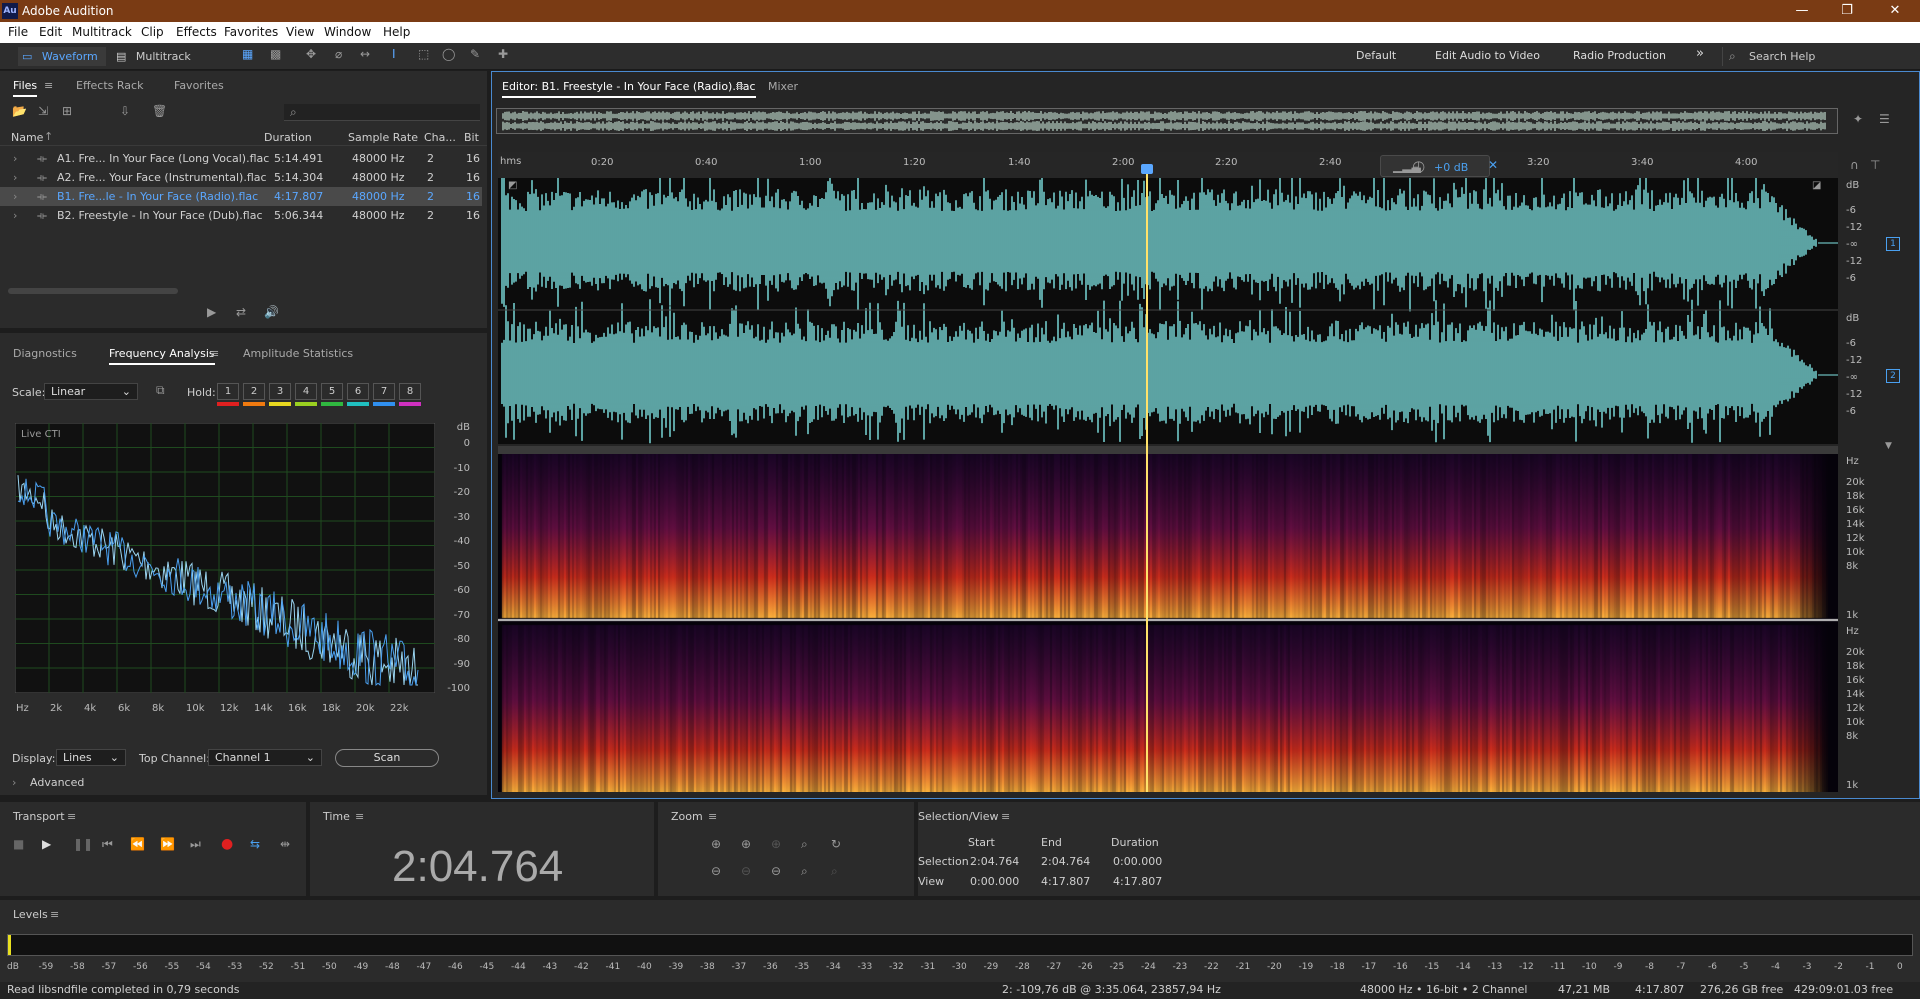 The width and height of the screenshot is (1920, 999). What do you see at coordinates (300, 32) in the screenshot?
I see `menu-view: View` at bounding box center [300, 32].